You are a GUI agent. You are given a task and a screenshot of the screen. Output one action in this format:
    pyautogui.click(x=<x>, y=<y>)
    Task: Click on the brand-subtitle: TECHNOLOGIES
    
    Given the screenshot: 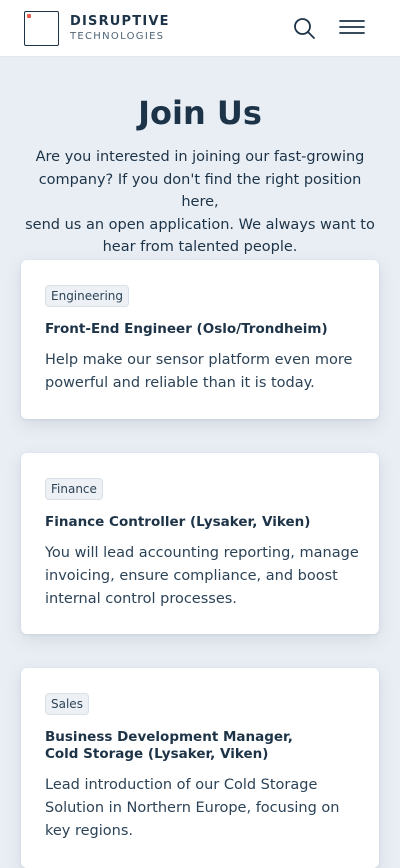 What is the action you would take?
    pyautogui.click(x=117, y=36)
    